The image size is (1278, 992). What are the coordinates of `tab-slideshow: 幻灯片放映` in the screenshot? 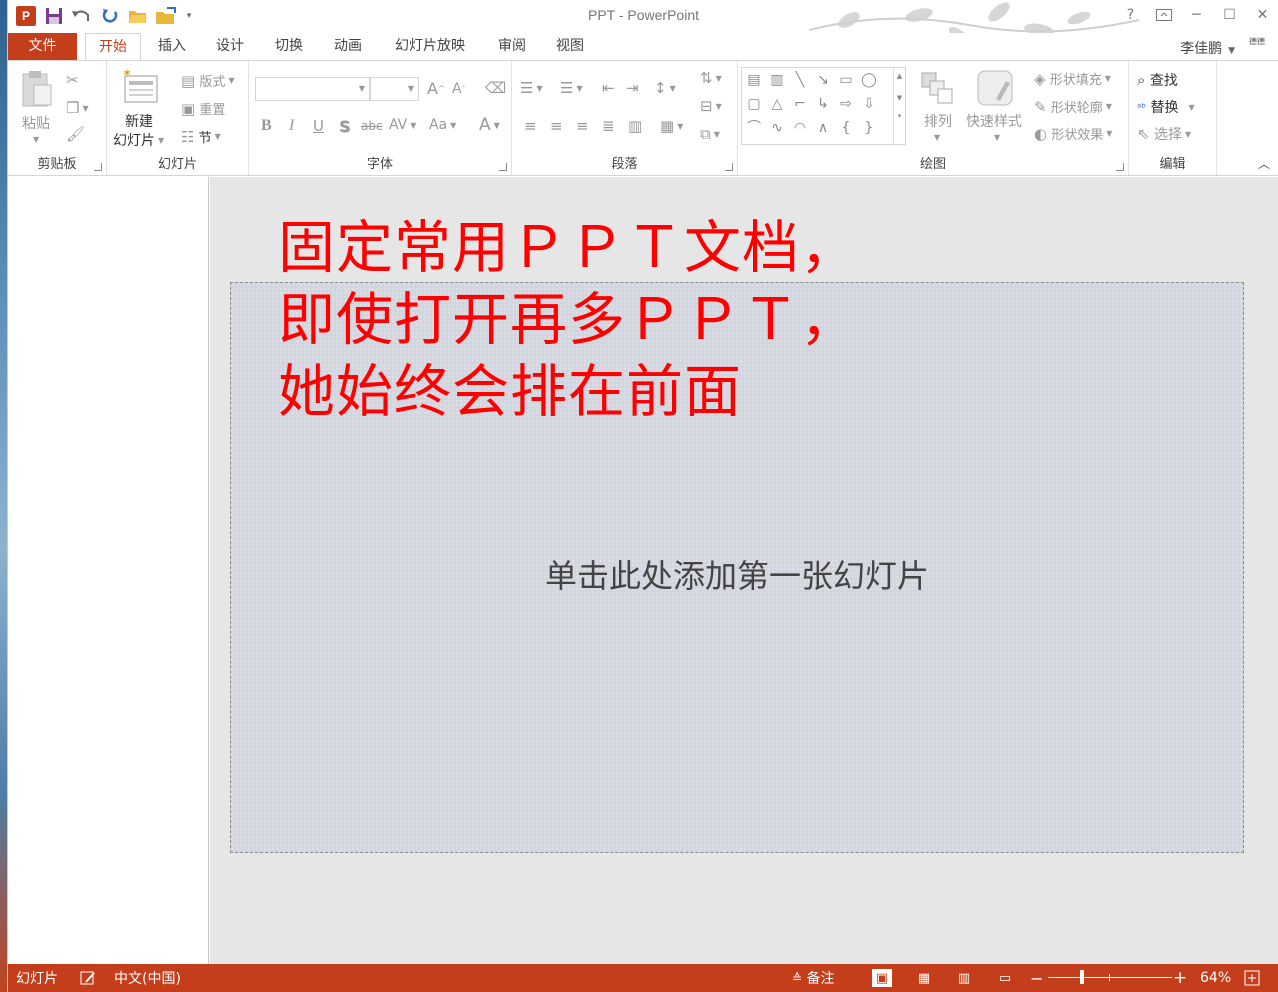 It's located at (430, 46).